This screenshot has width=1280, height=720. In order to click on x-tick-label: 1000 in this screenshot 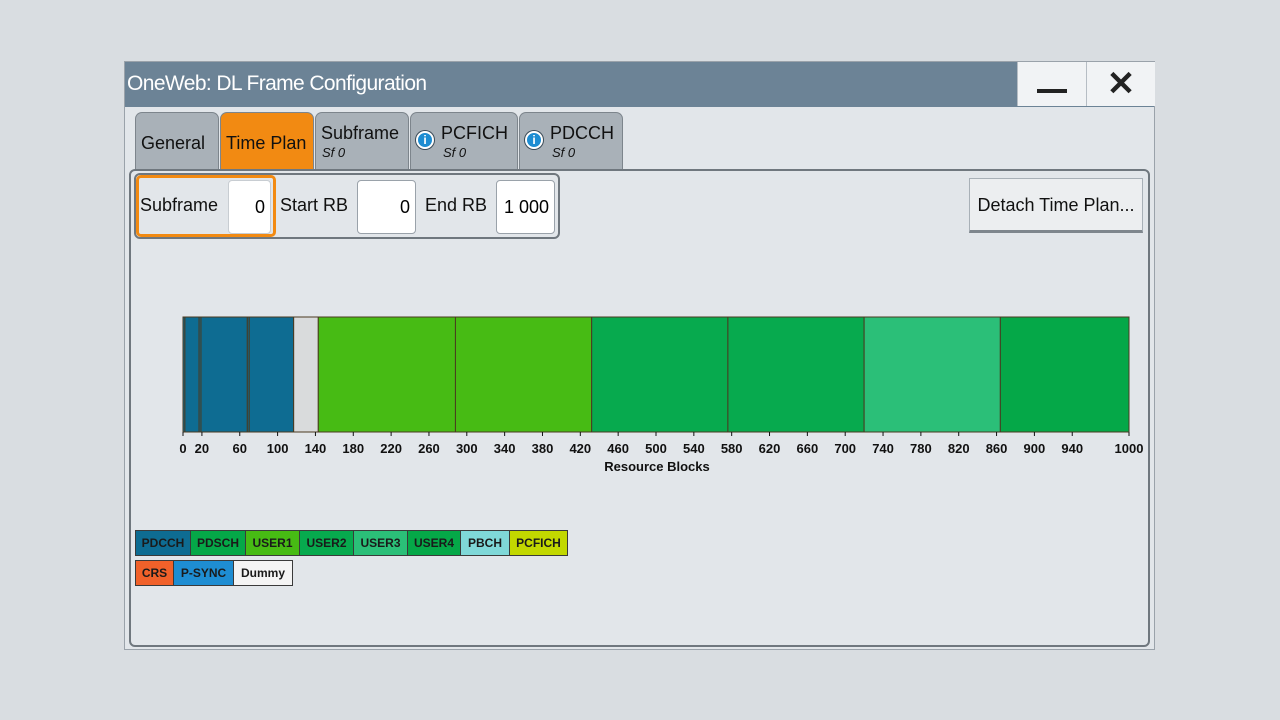, I will do `click(1129, 448)`.